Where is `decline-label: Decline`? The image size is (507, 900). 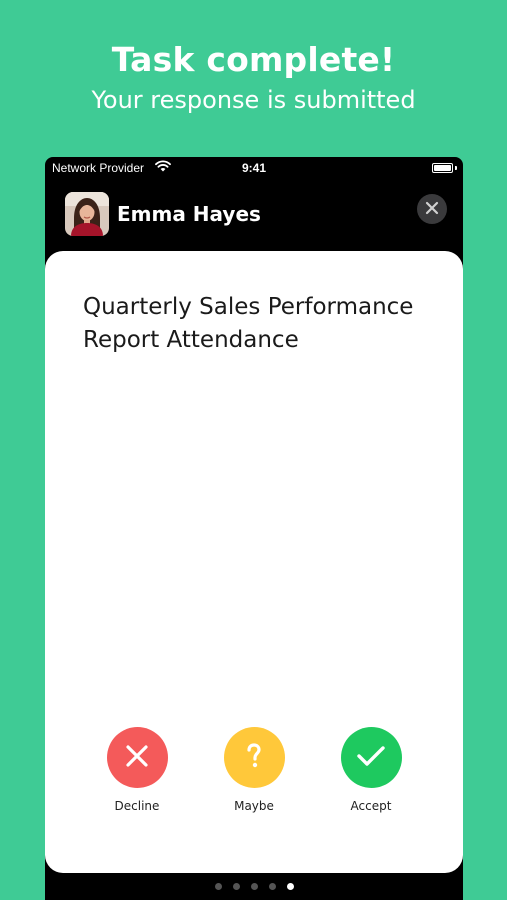 decline-label: Decline is located at coordinates (137, 806).